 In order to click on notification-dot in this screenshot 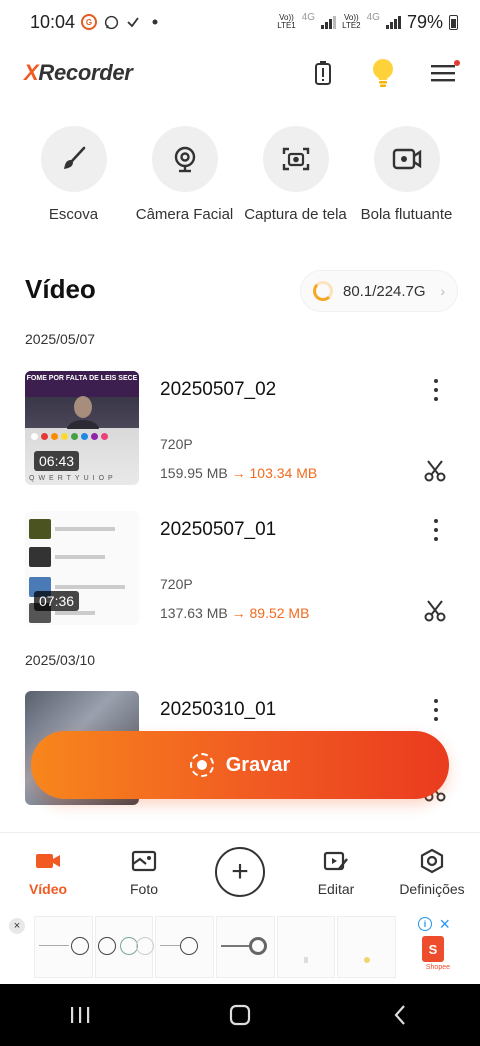, I will do `click(457, 63)`.